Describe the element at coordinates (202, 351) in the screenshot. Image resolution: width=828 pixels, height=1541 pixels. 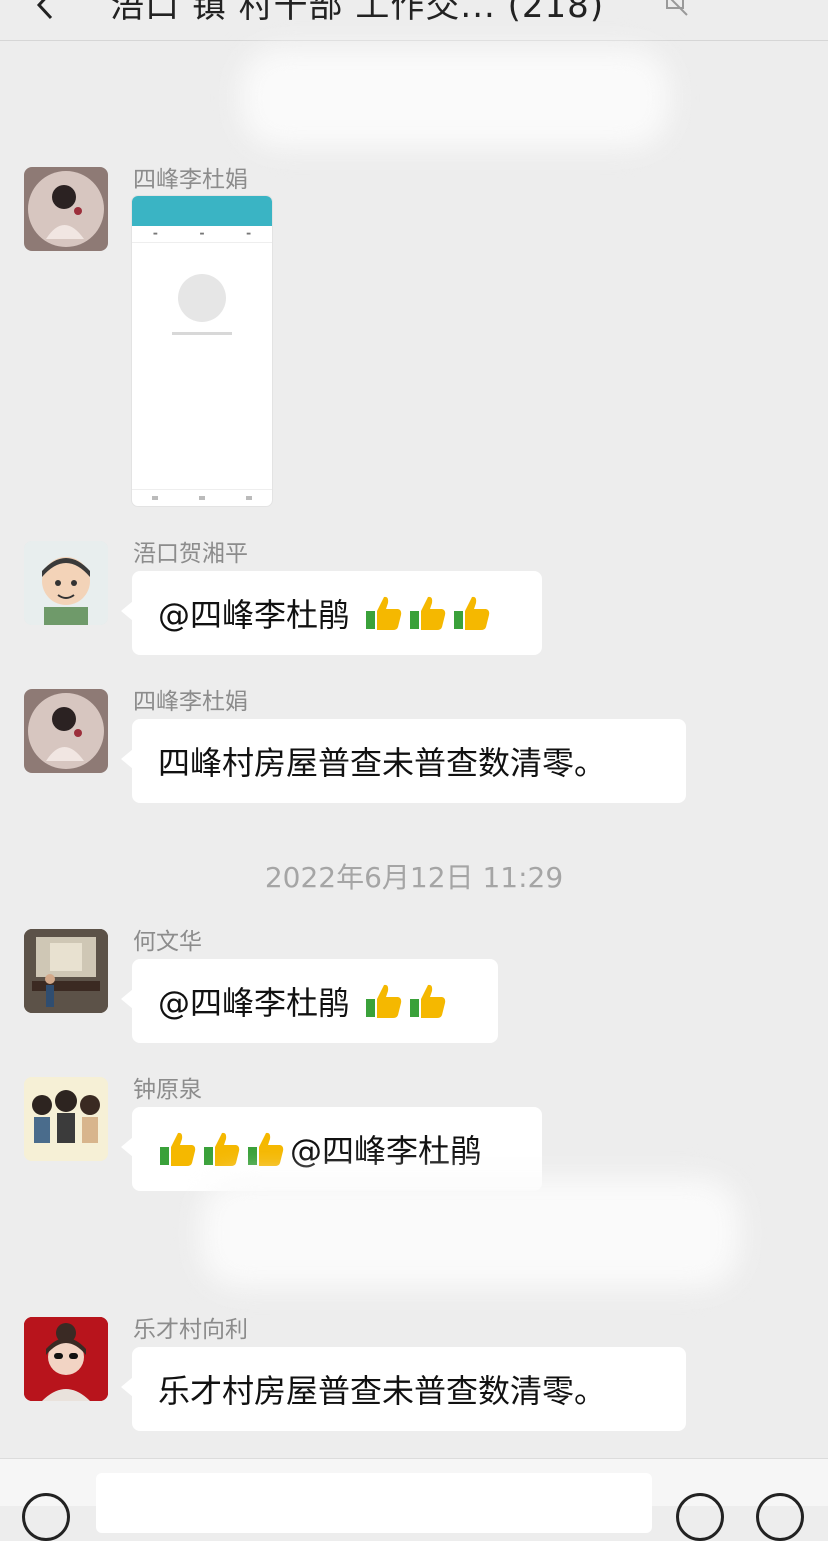
I see `image-message: ▬ ▬ ▬` at that location.